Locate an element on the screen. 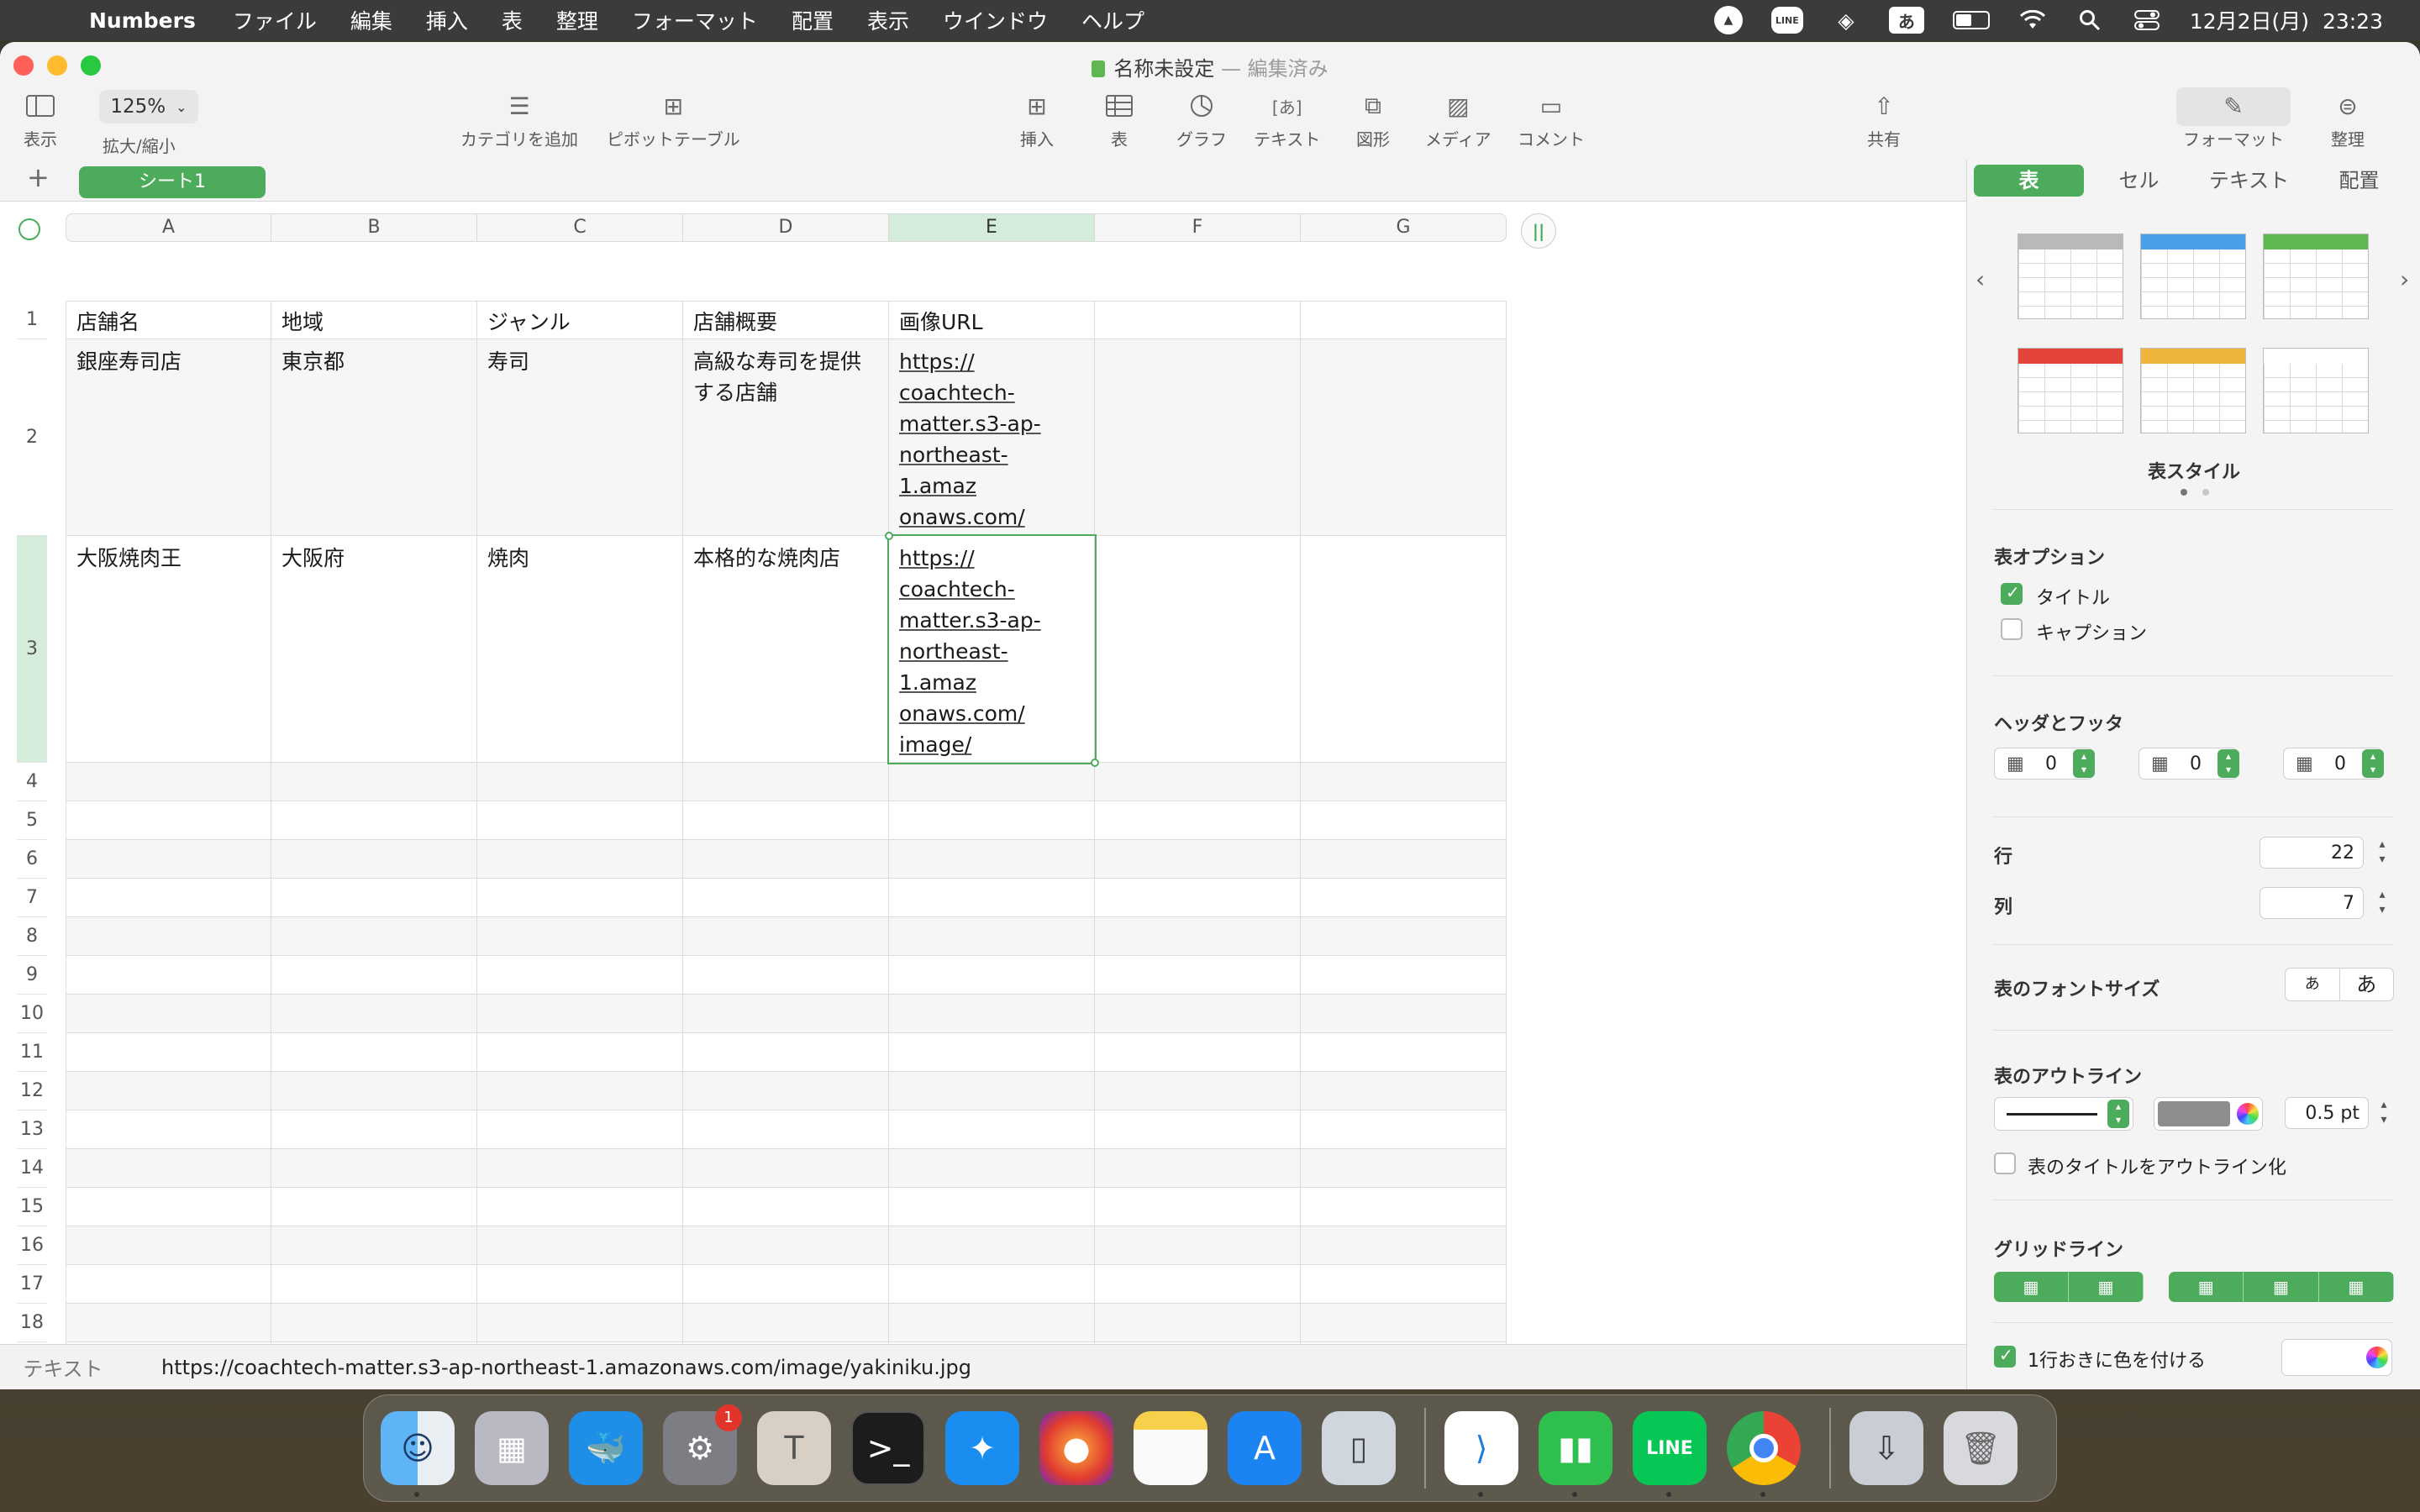 This screenshot has width=2420, height=1512. caption-checkbox is located at coordinates (2012, 629).